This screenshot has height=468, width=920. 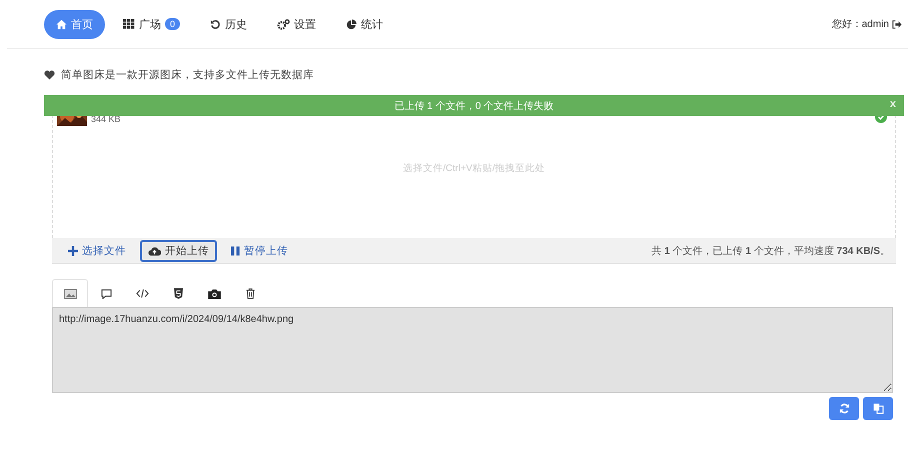 I want to click on comment-icon, so click(x=106, y=293).